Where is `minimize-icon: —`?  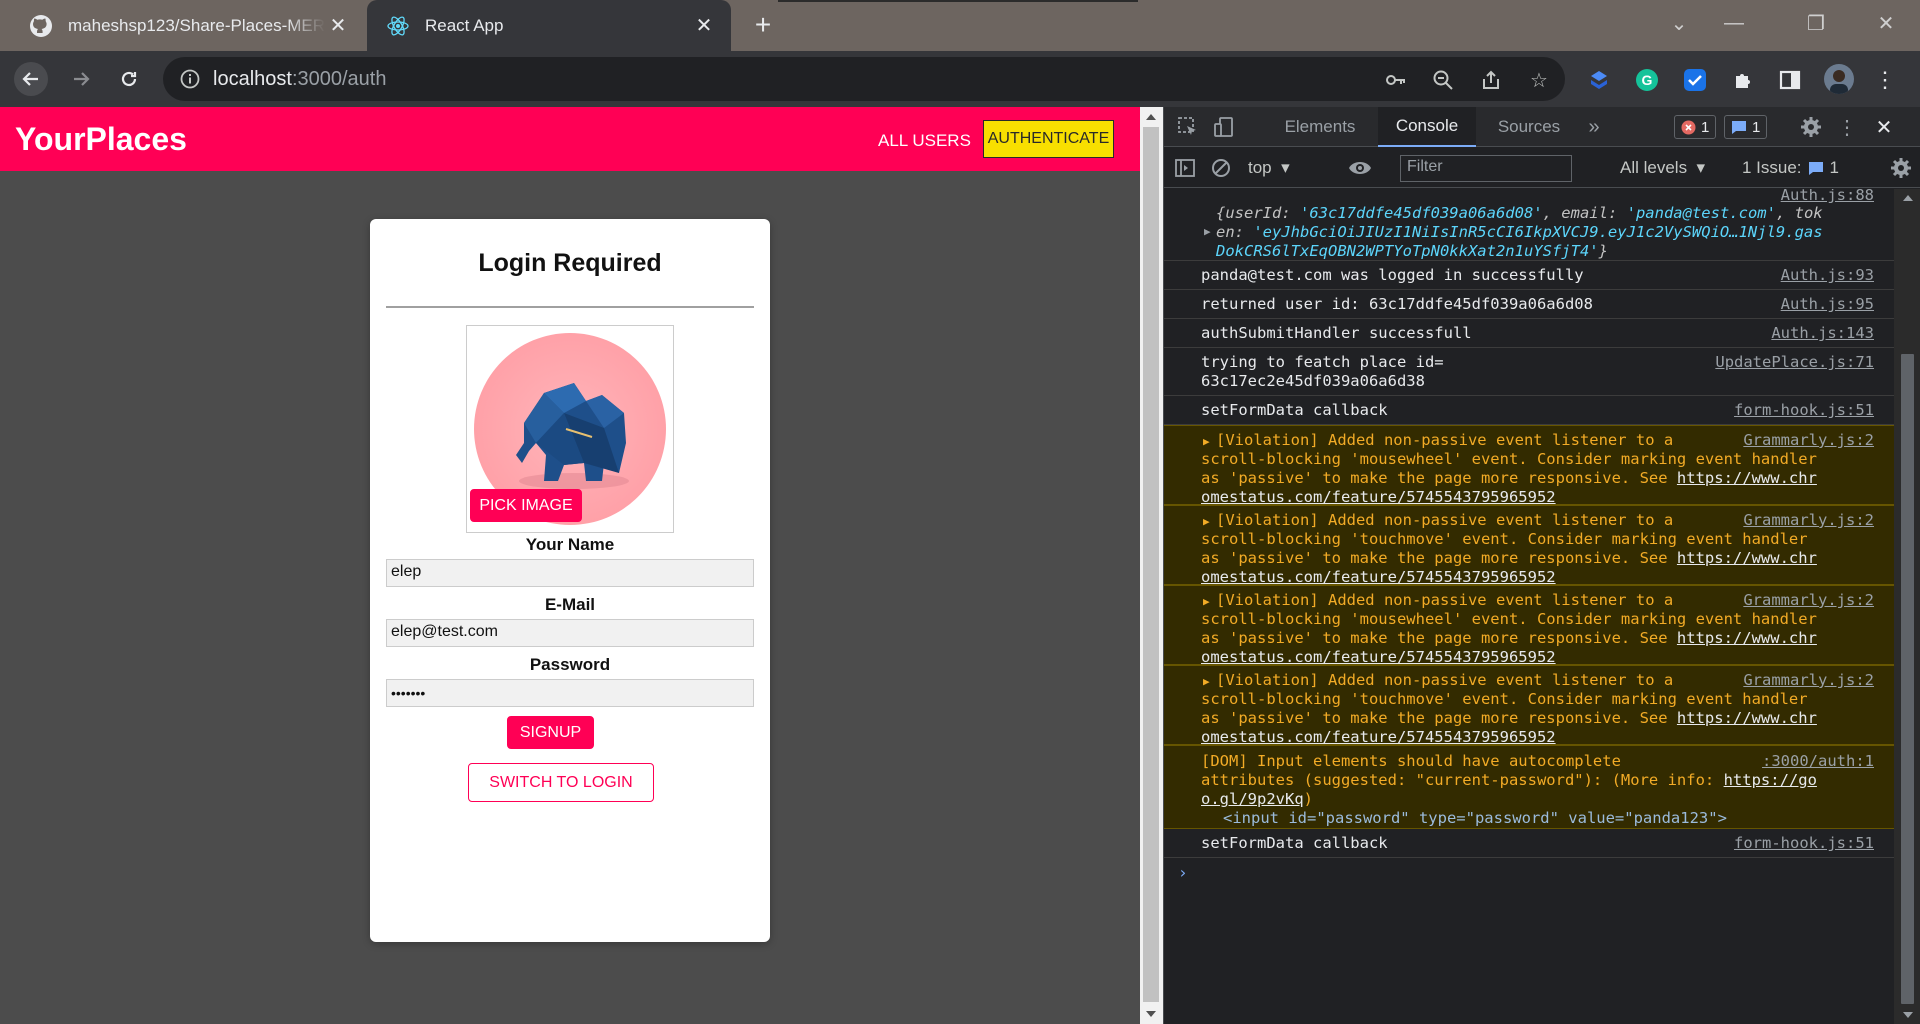
minimize-icon: — is located at coordinates (1734, 23).